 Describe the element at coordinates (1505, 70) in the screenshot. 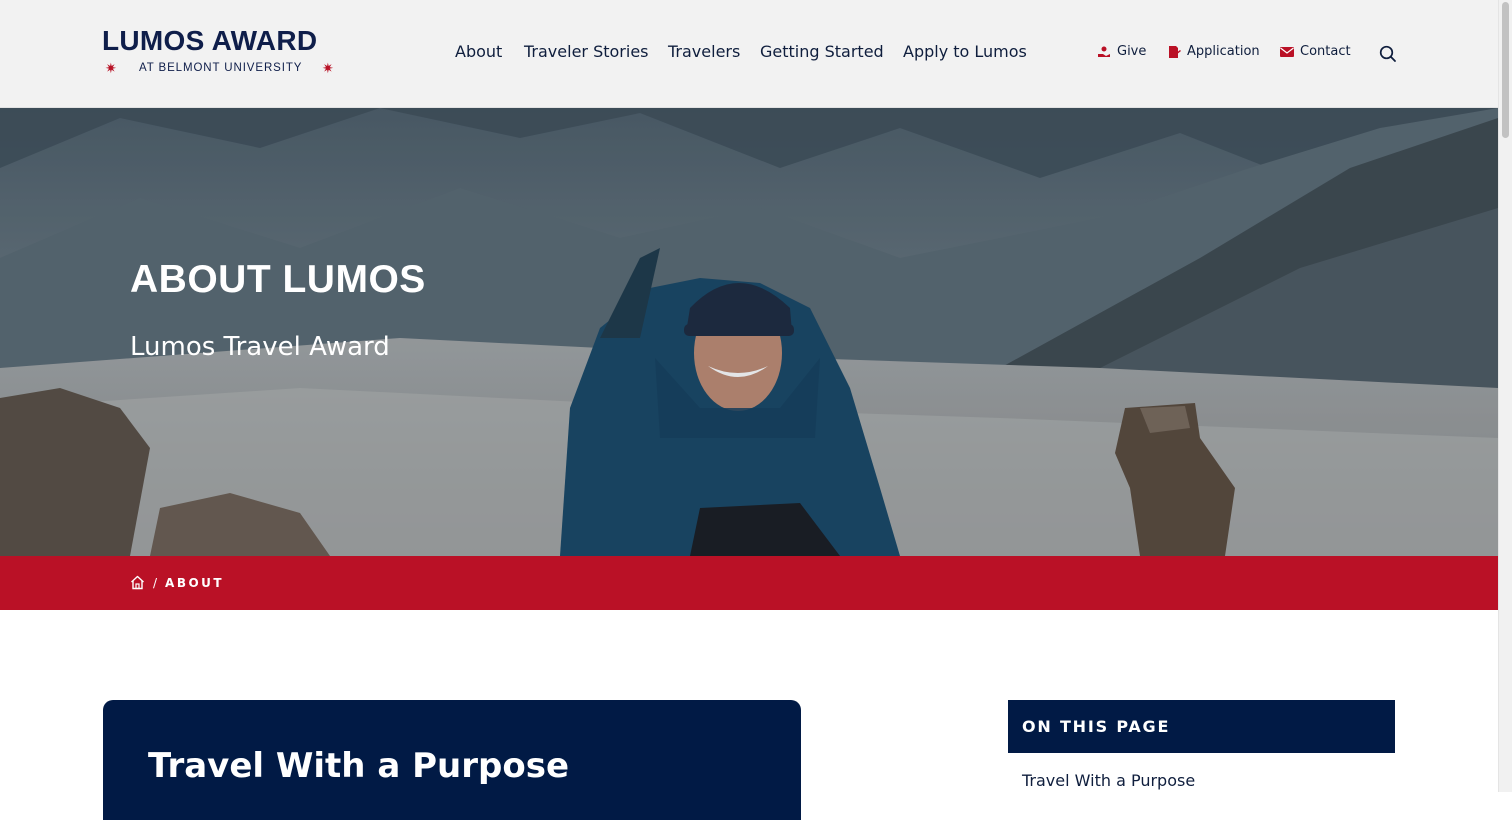

I see `scrollbar-thumb` at that location.